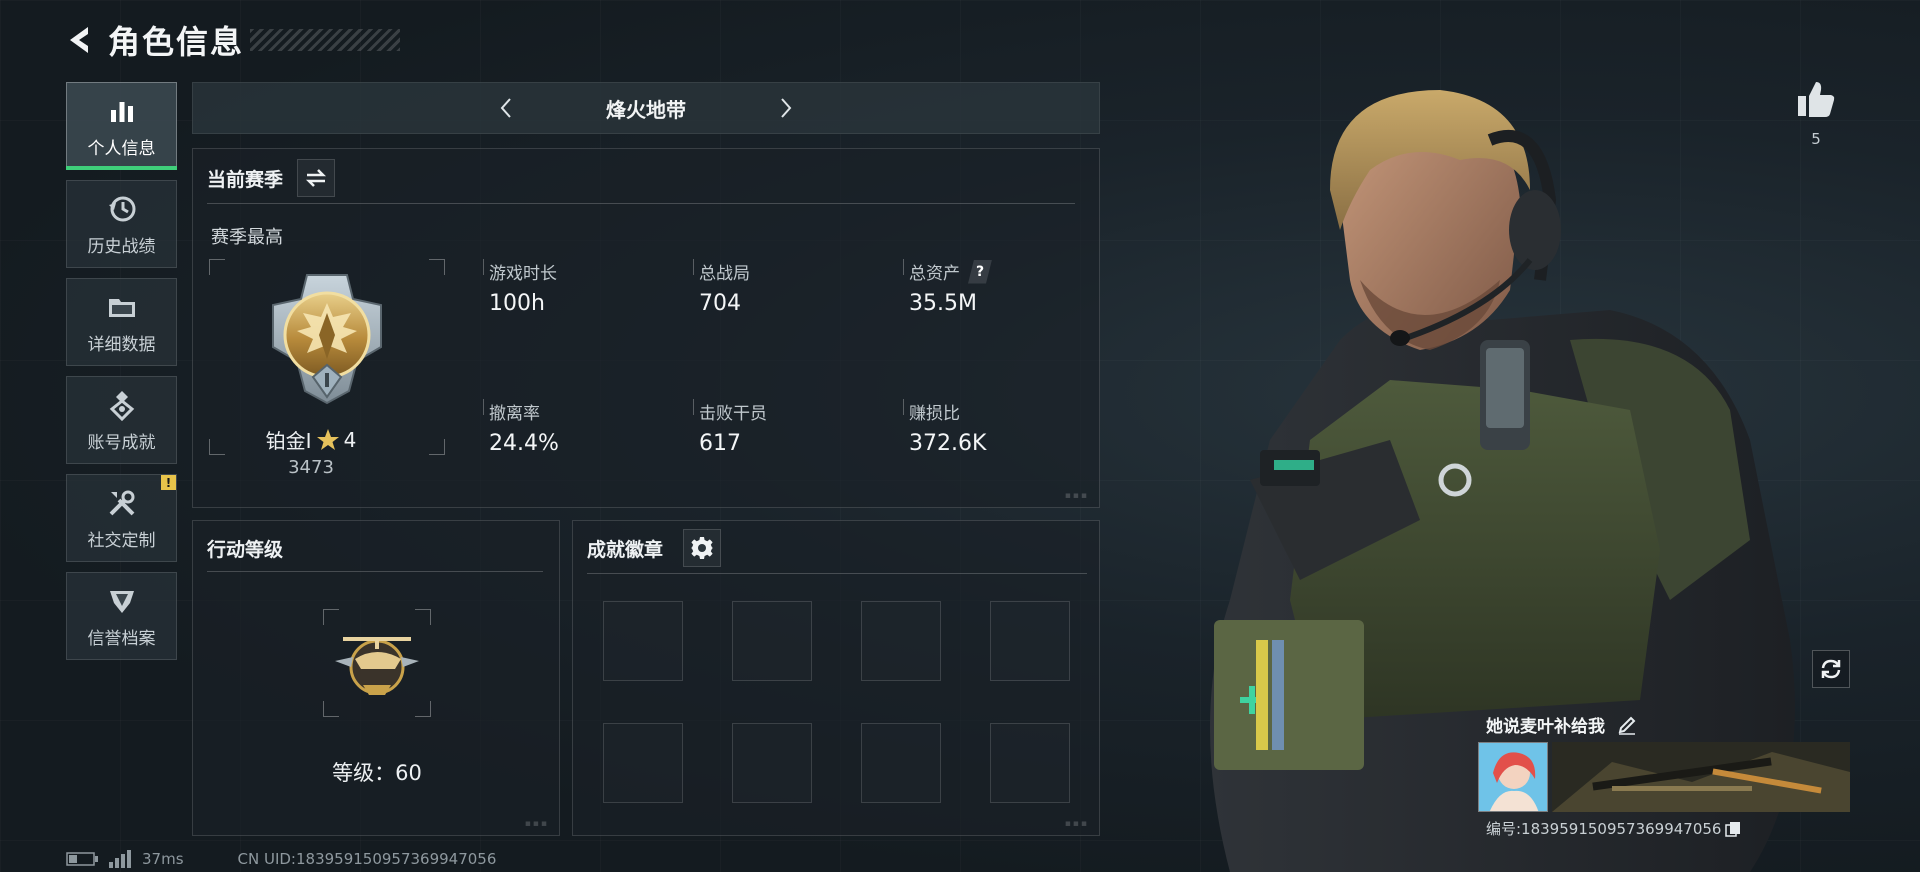  I want to click on swap-icon, so click(316, 178).